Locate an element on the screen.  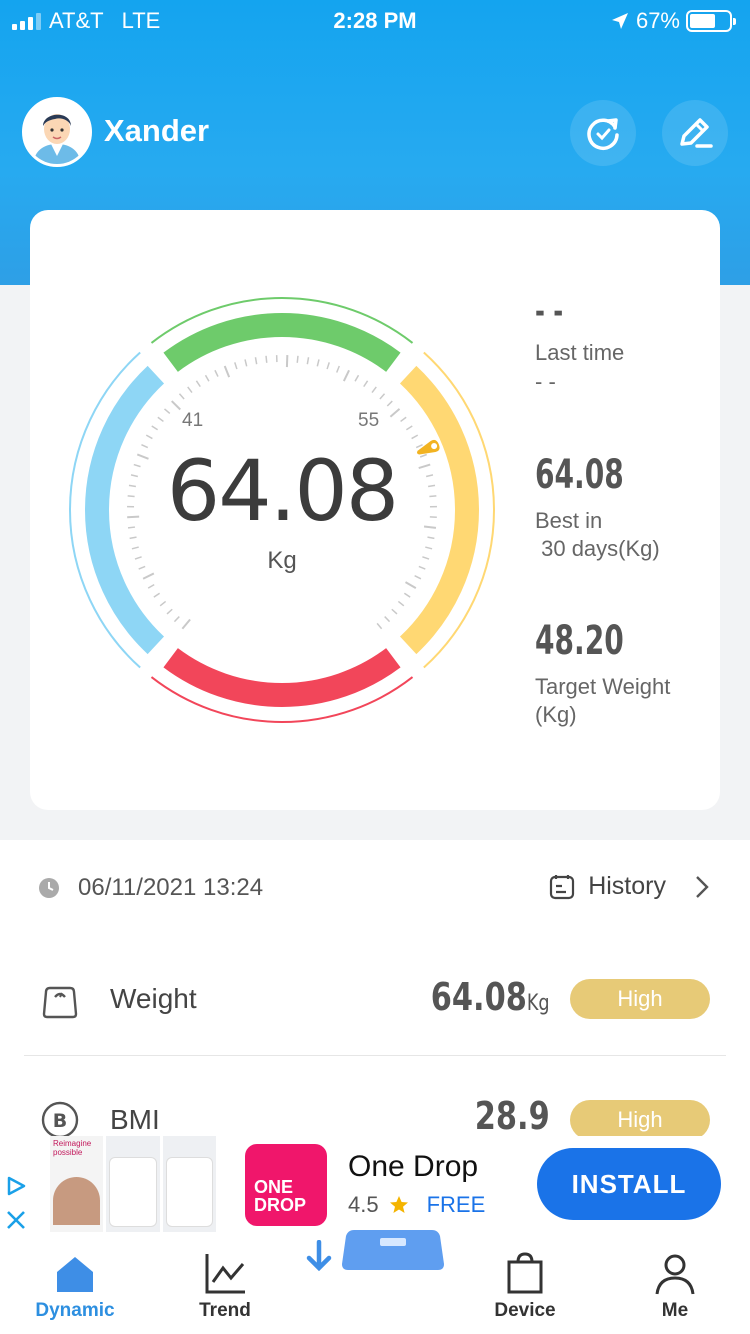
metric-value: 28.9 is located at coordinates (512, 1116).